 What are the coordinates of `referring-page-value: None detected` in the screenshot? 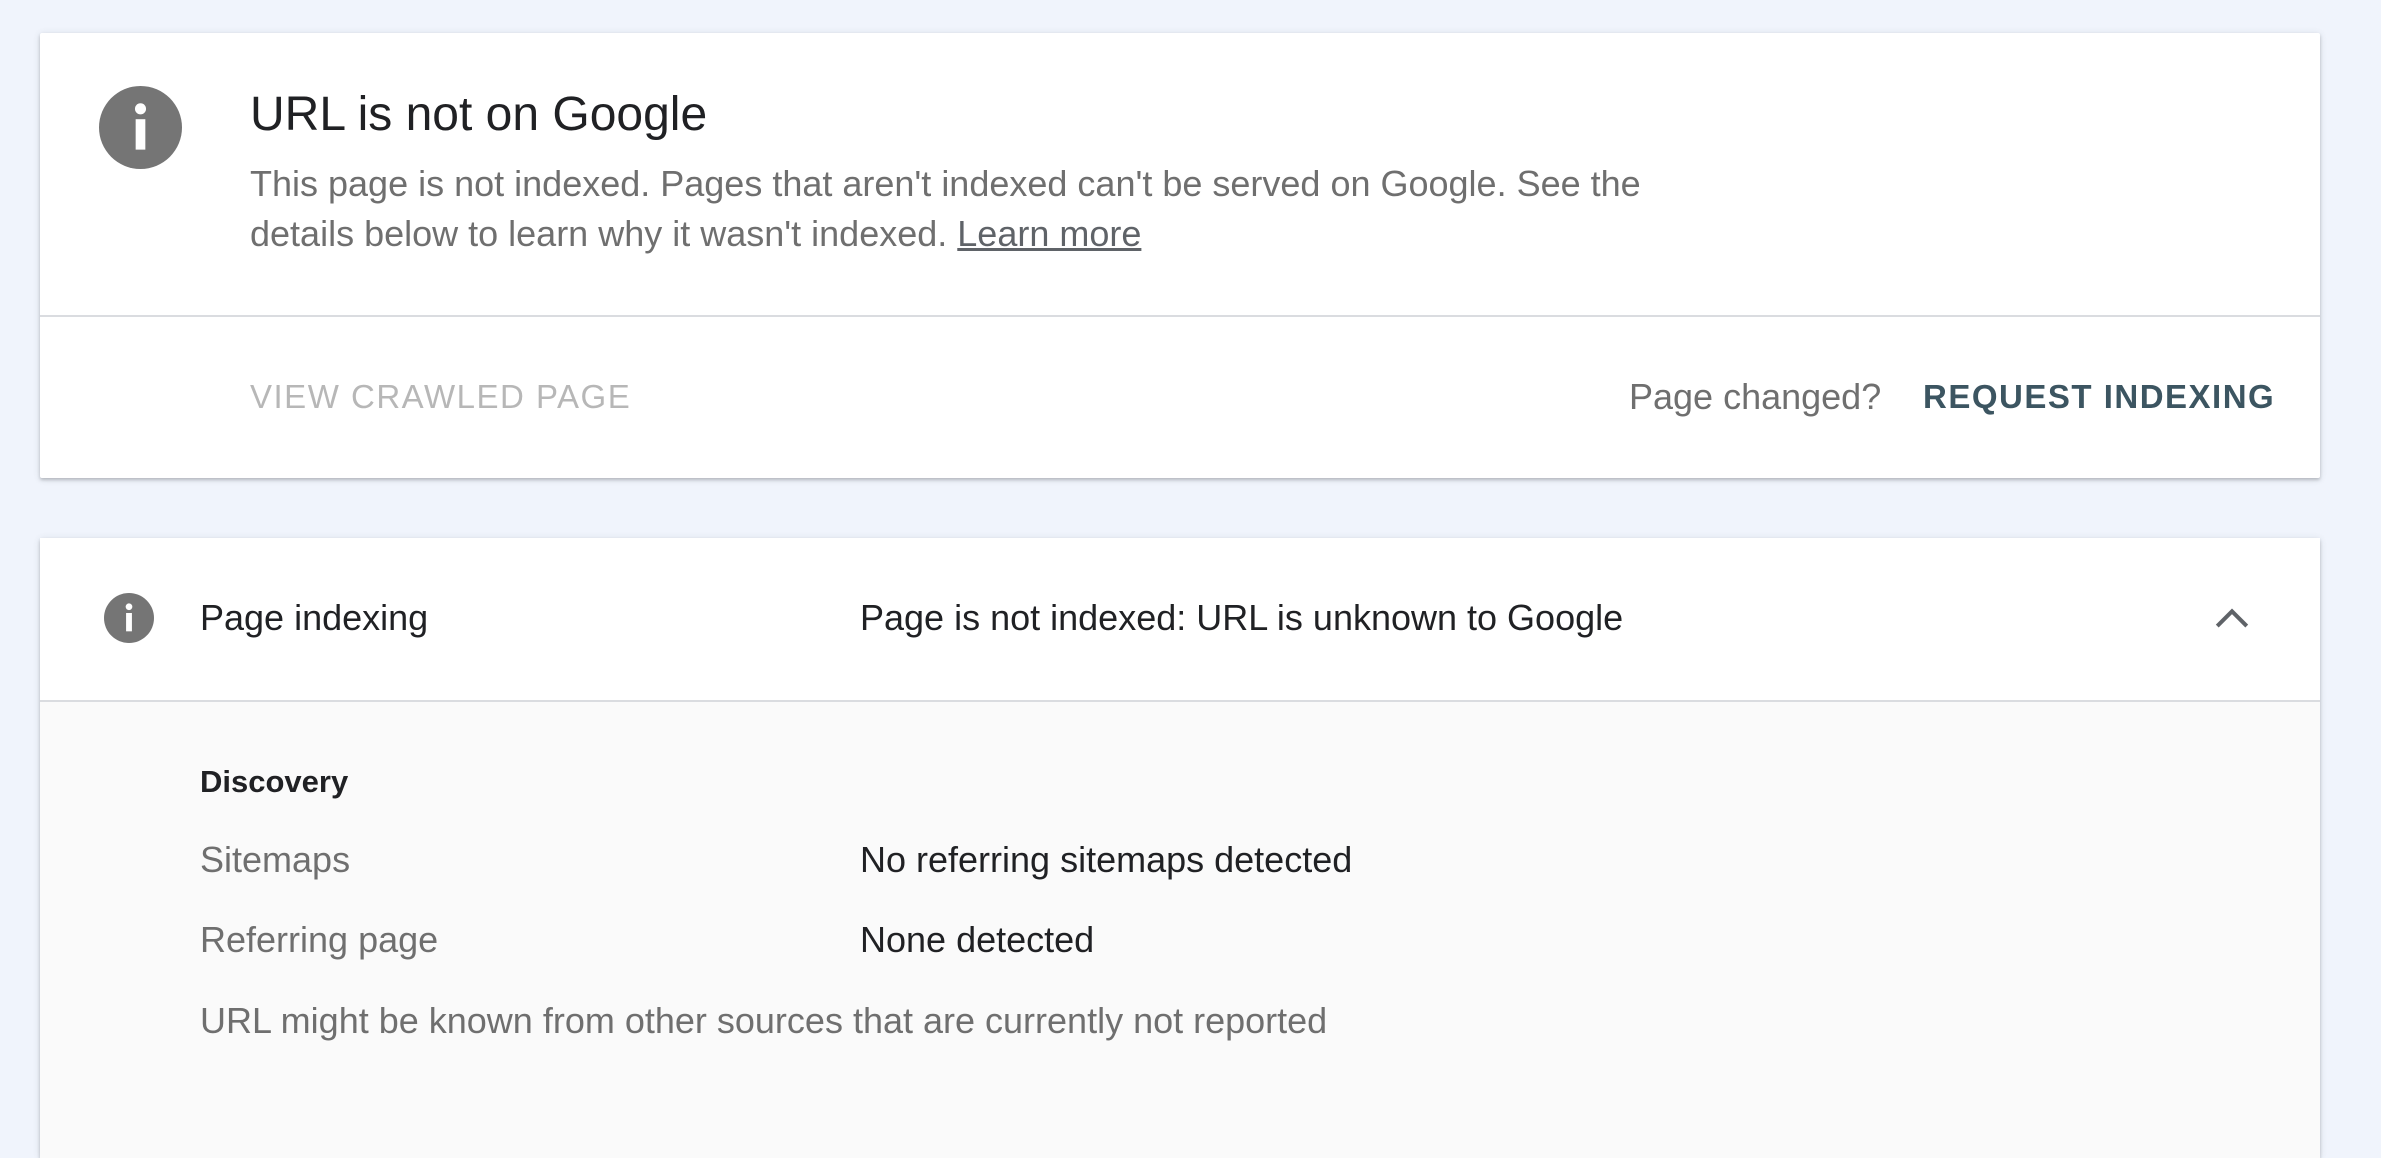 It's located at (977, 939).